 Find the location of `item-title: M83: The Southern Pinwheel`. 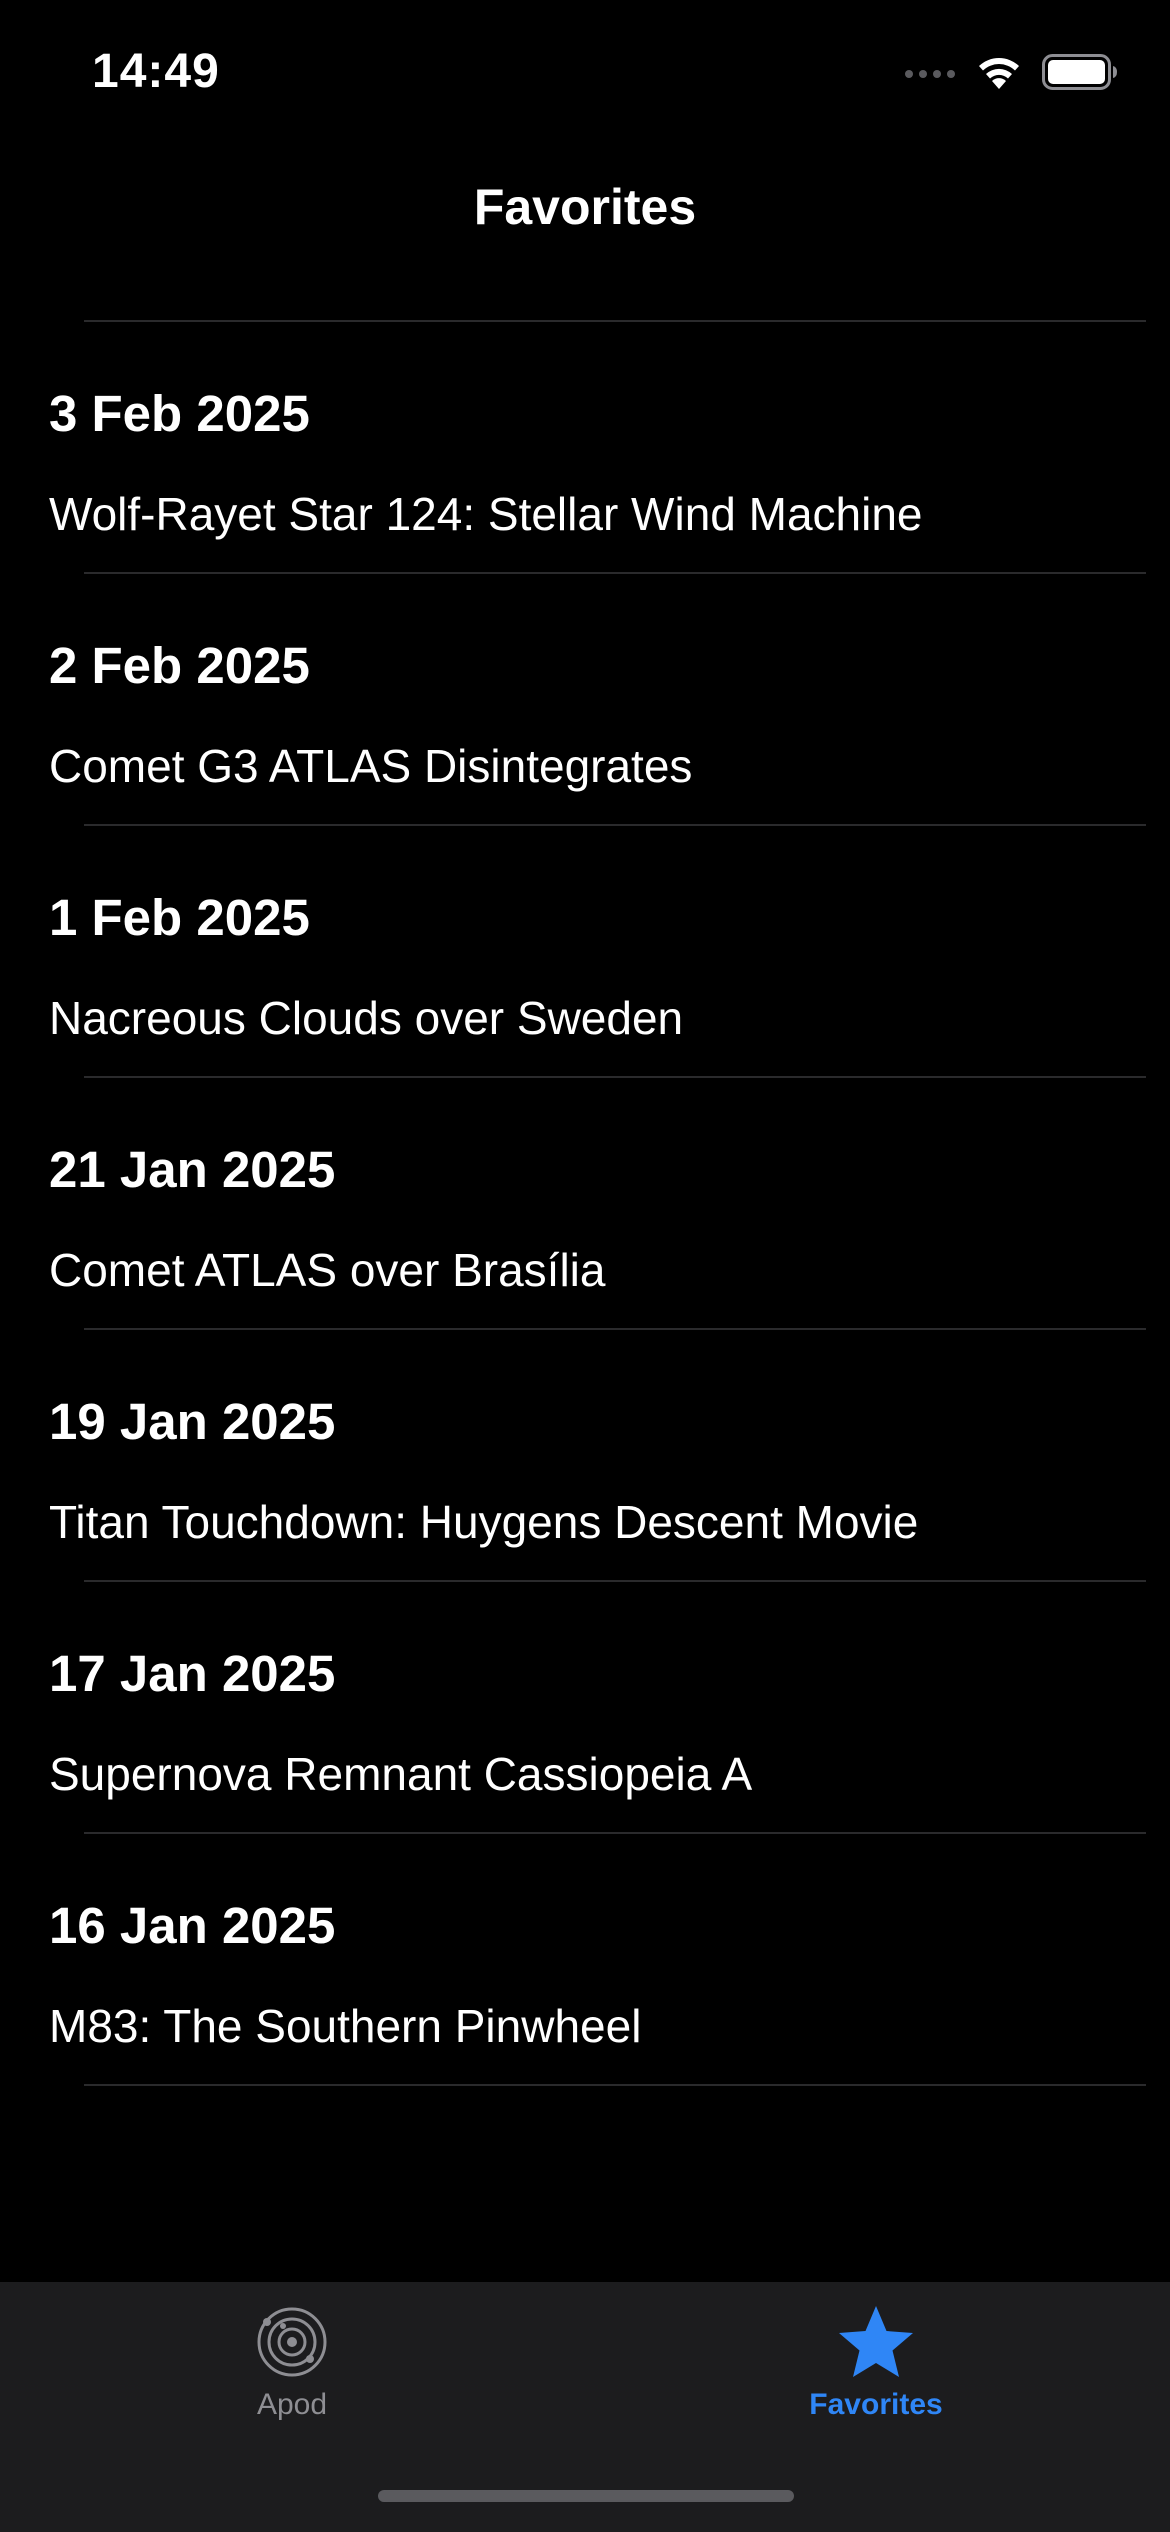

item-title: M83: The Southern Pinwheel is located at coordinates (345, 2026).